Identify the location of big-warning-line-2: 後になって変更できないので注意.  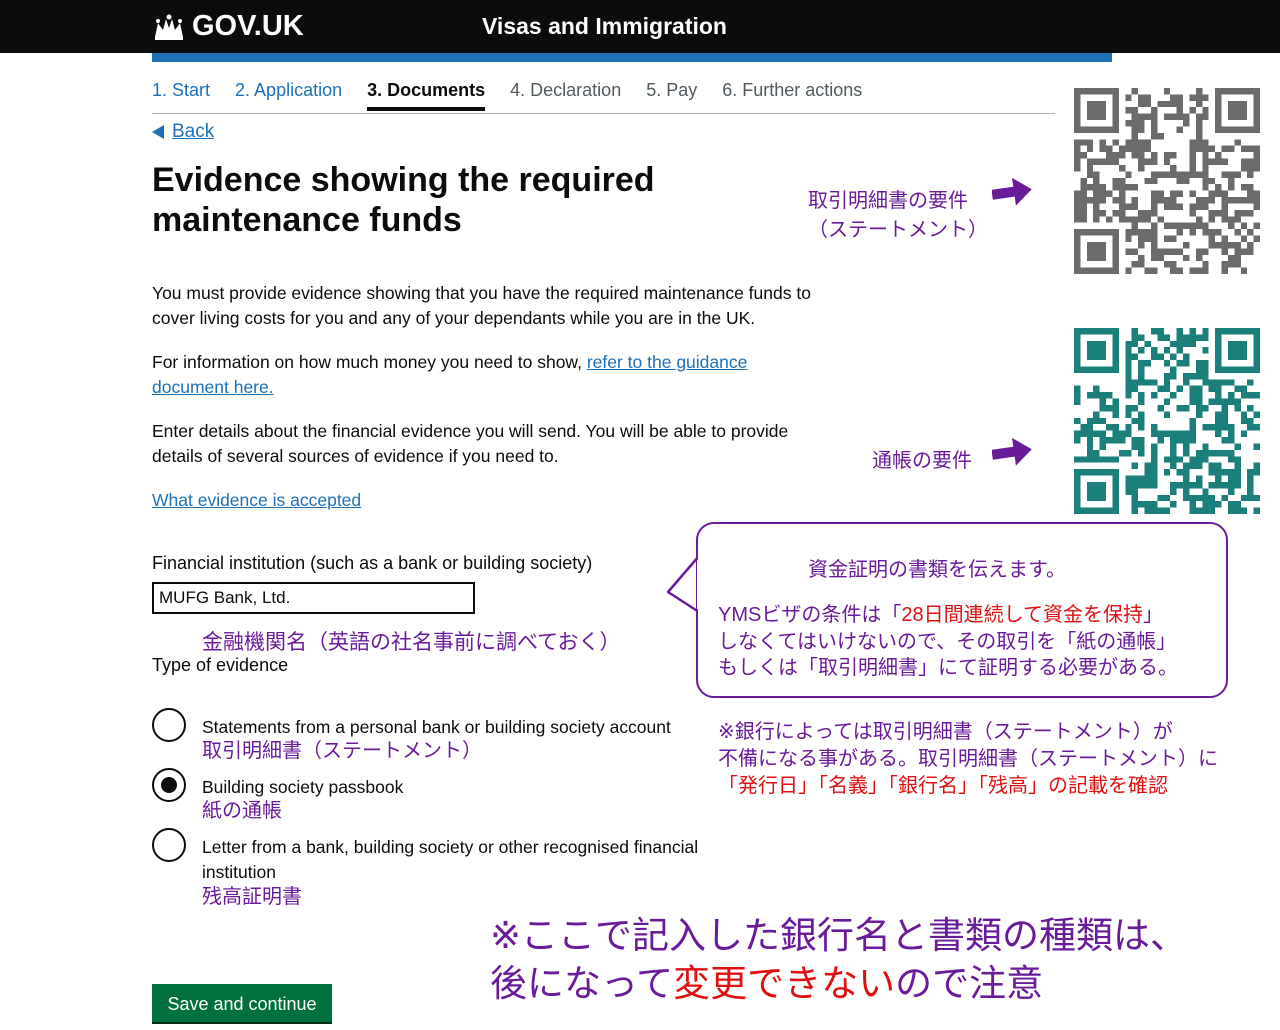
(880, 984).